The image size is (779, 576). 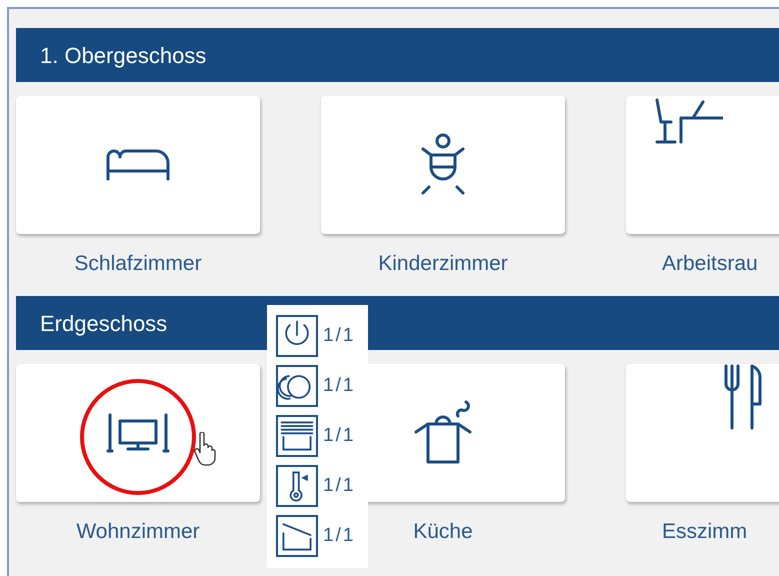 I want to click on cooking-pot-icon, so click(x=443, y=433).